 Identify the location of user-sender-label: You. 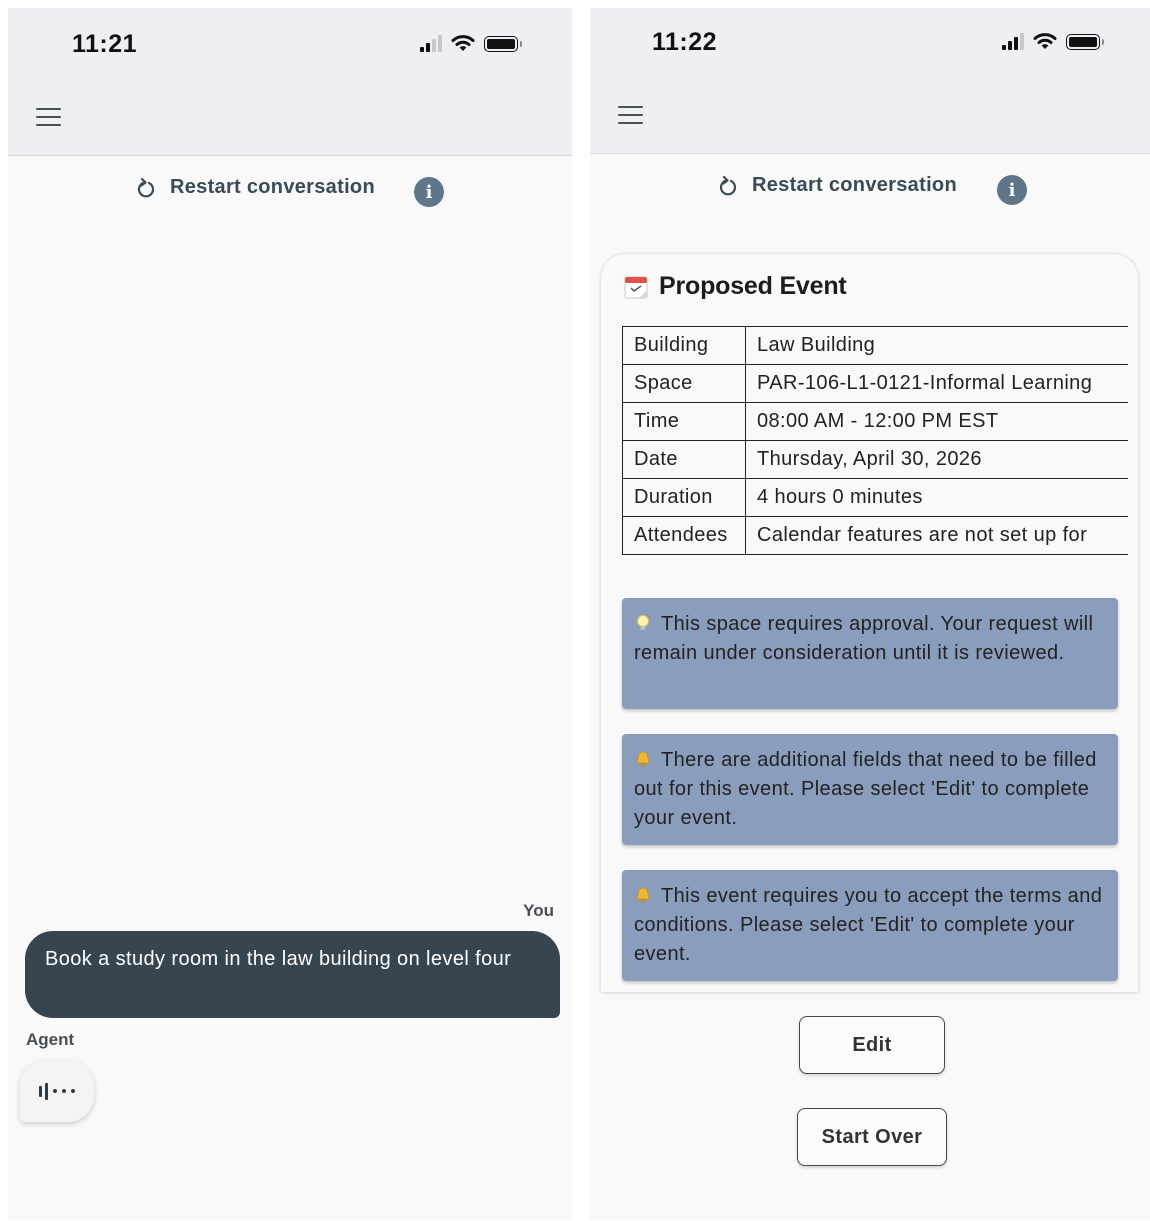
(538, 910).